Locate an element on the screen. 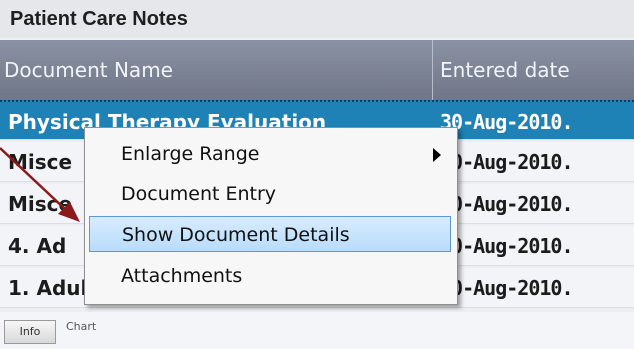 This screenshot has width=634, height=349. column-header-document-name: Document Name is located at coordinates (88, 70).